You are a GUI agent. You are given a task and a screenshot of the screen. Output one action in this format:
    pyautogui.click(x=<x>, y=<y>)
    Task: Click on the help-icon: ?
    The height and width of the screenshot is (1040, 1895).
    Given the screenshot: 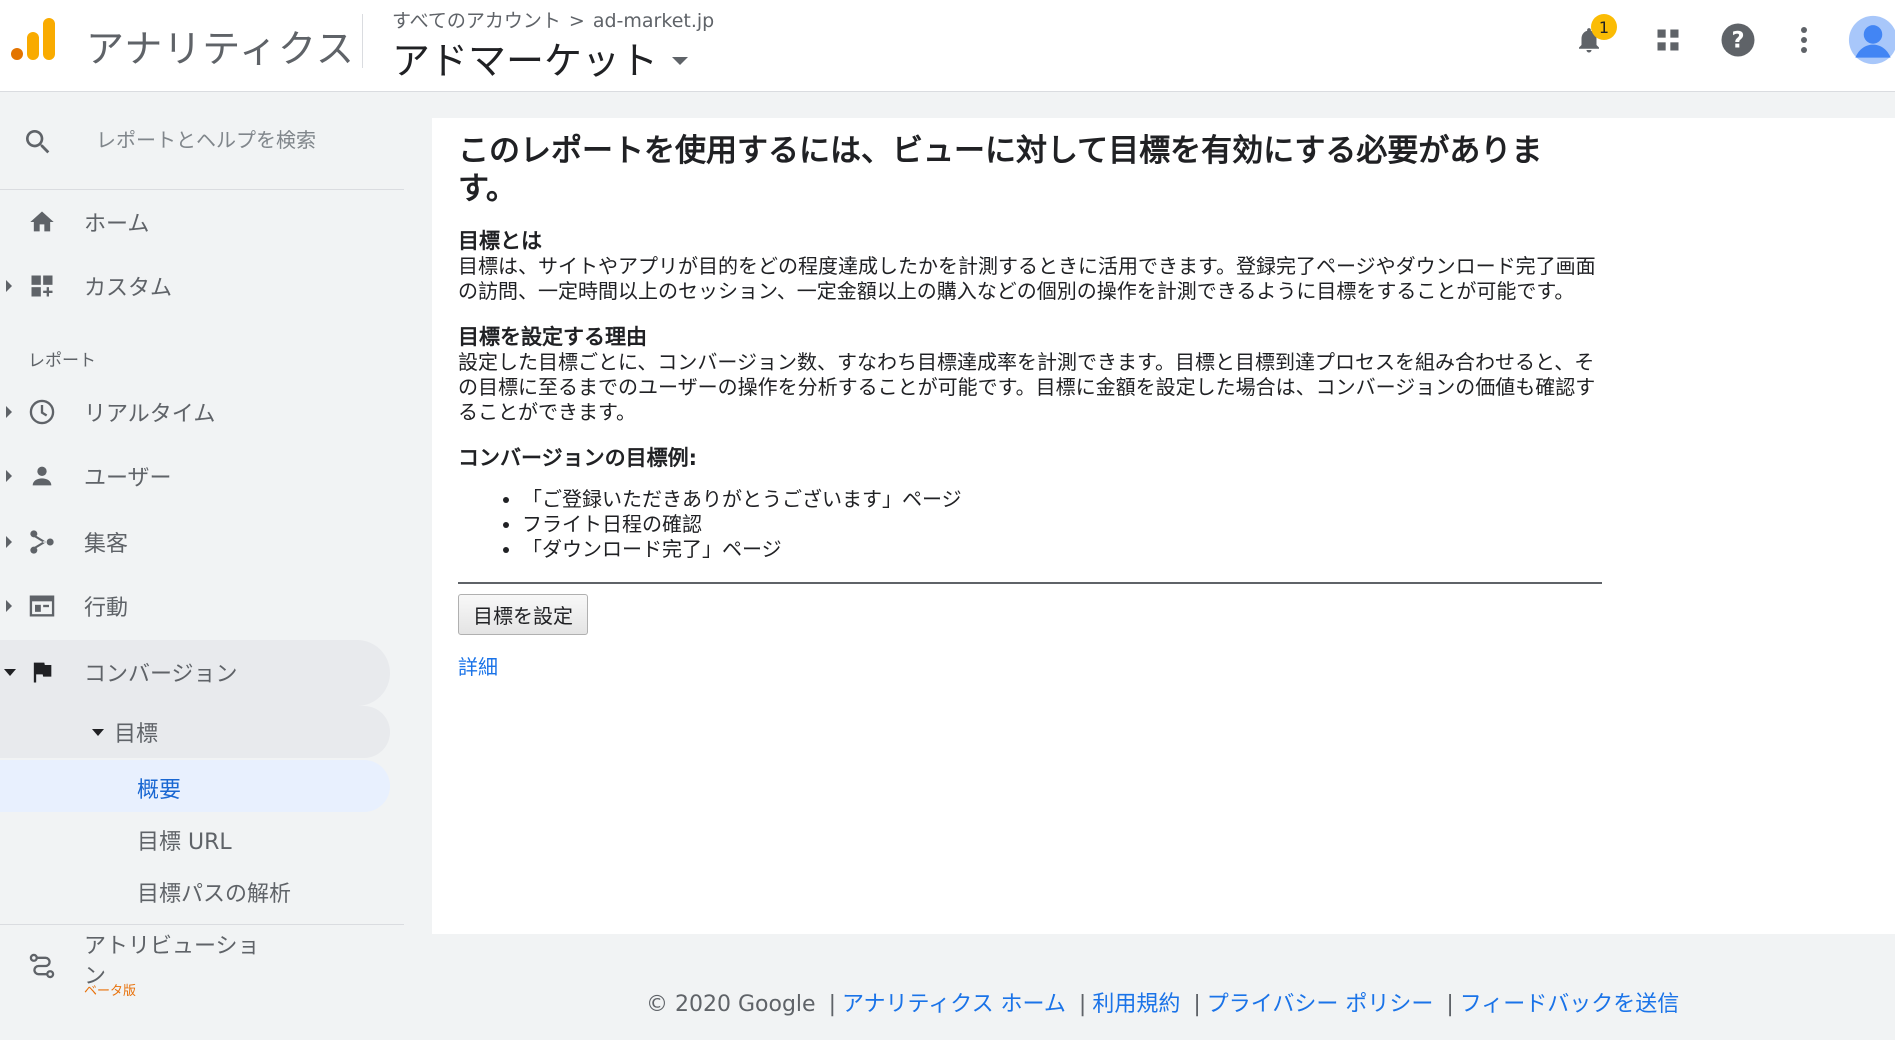 What is the action you would take?
    pyautogui.click(x=1738, y=40)
    